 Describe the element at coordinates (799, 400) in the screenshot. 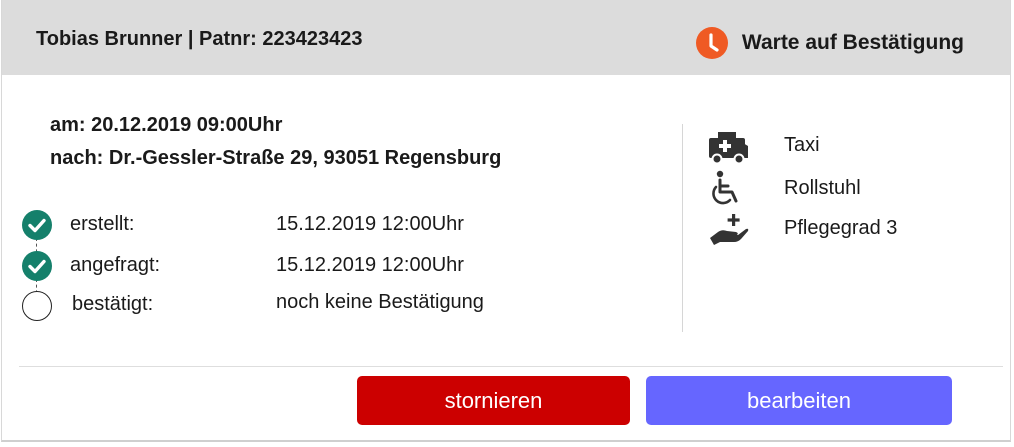

I see `edit-button: bearbeiten` at that location.